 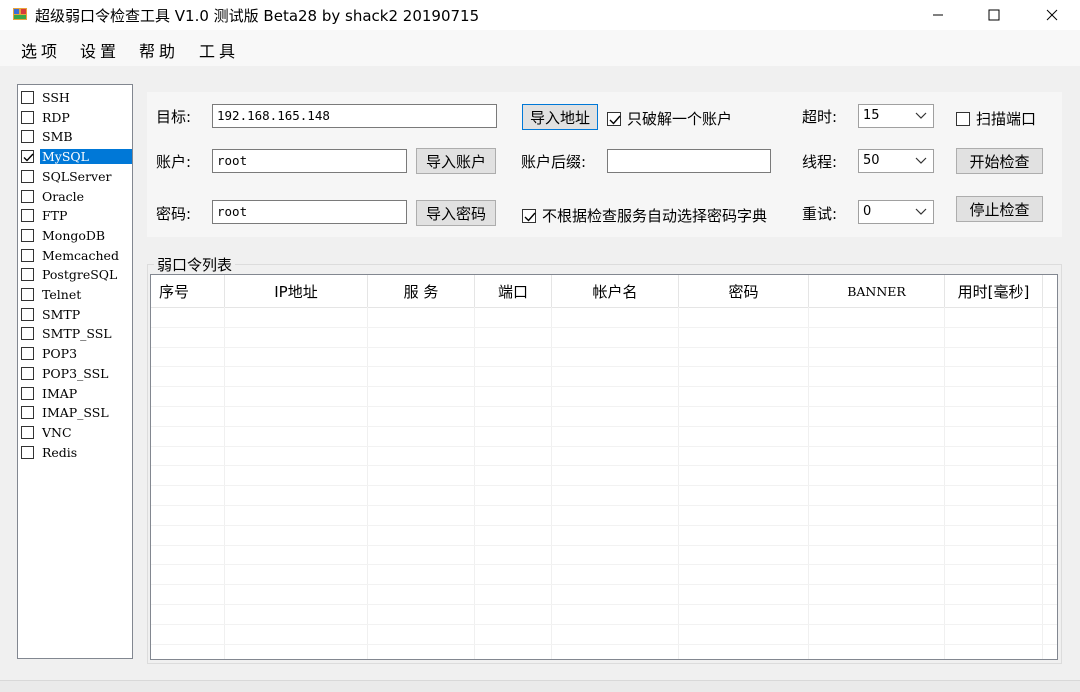 I want to click on menu-settings: 设置, so click(x=100, y=50).